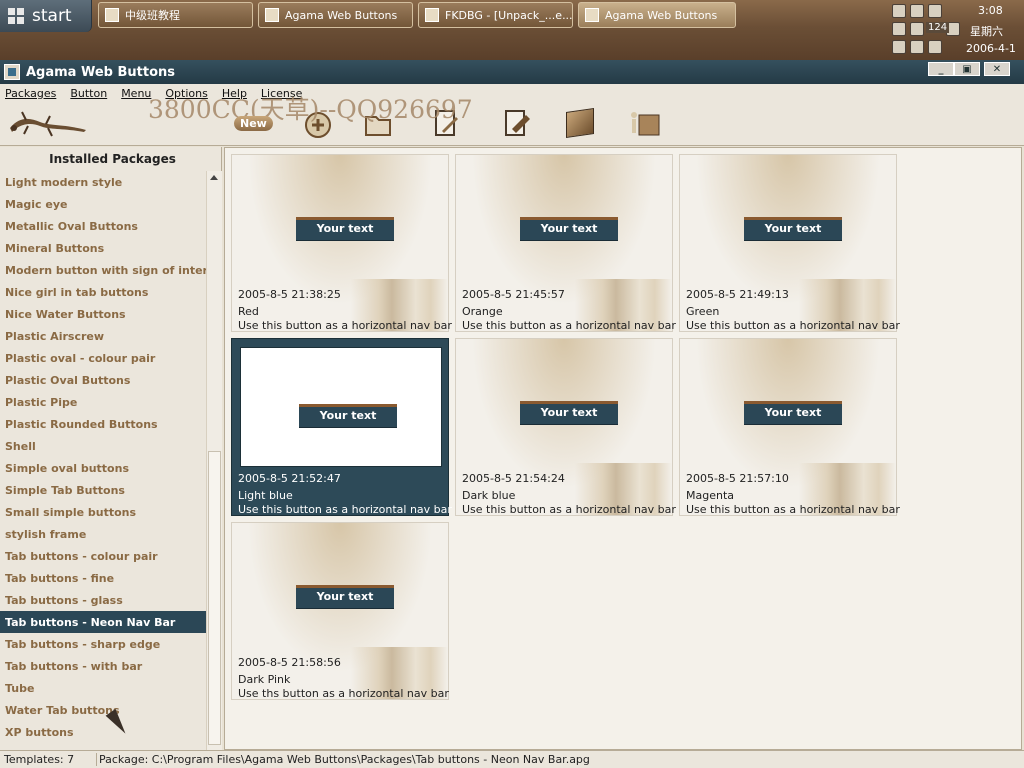 The width and height of the screenshot is (1024, 768). What do you see at coordinates (103, 534) in the screenshot?
I see `package-list-item: stylish frame` at bounding box center [103, 534].